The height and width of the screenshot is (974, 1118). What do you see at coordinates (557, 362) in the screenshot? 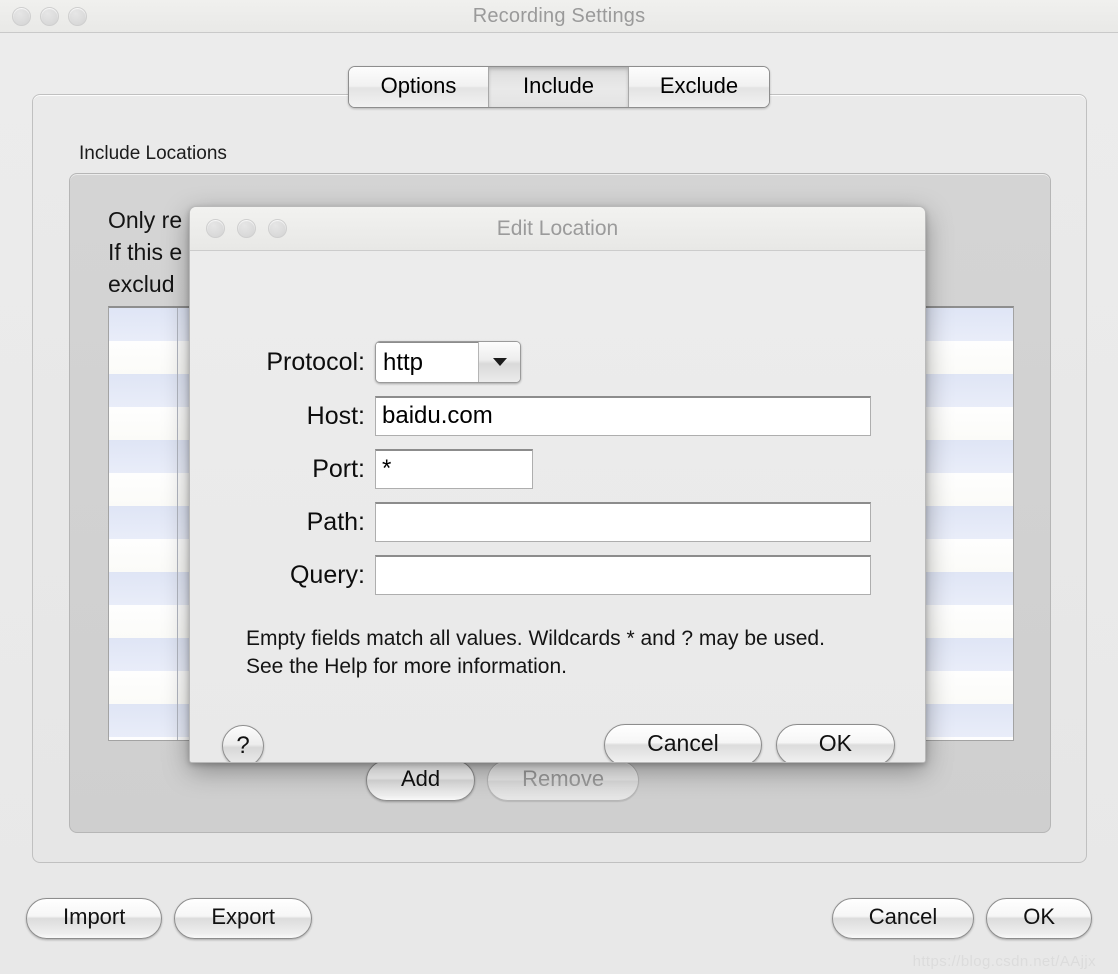
I see `protocol-row: Protocol: http` at bounding box center [557, 362].